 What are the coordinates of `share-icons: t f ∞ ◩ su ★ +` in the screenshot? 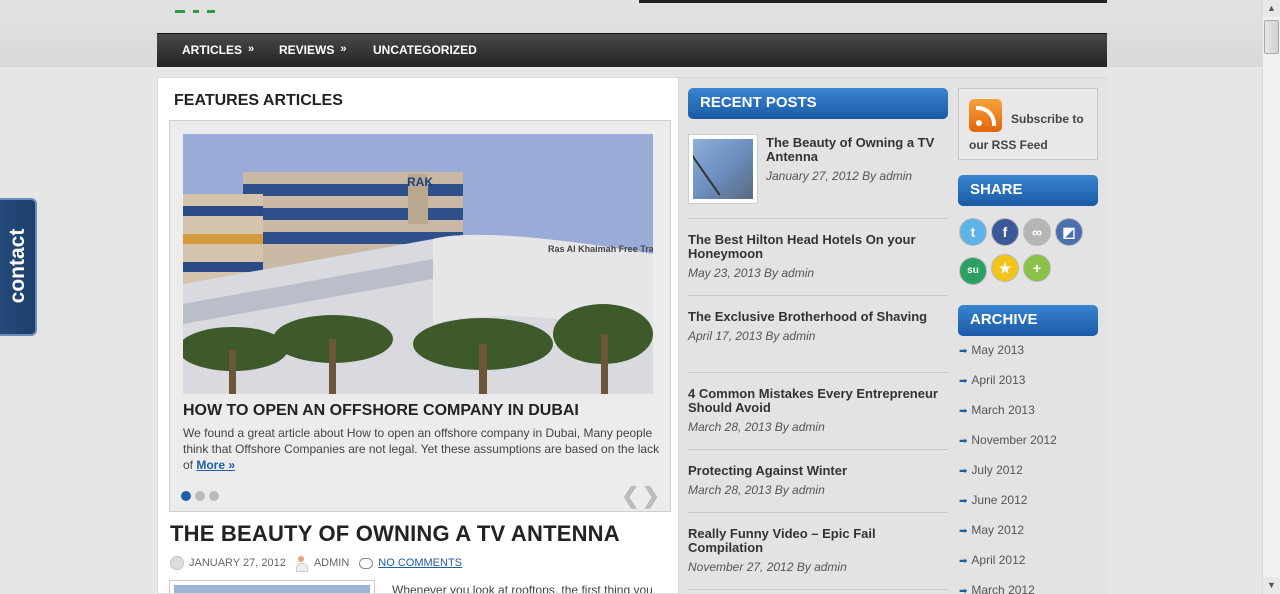 It's located at (1029, 255).